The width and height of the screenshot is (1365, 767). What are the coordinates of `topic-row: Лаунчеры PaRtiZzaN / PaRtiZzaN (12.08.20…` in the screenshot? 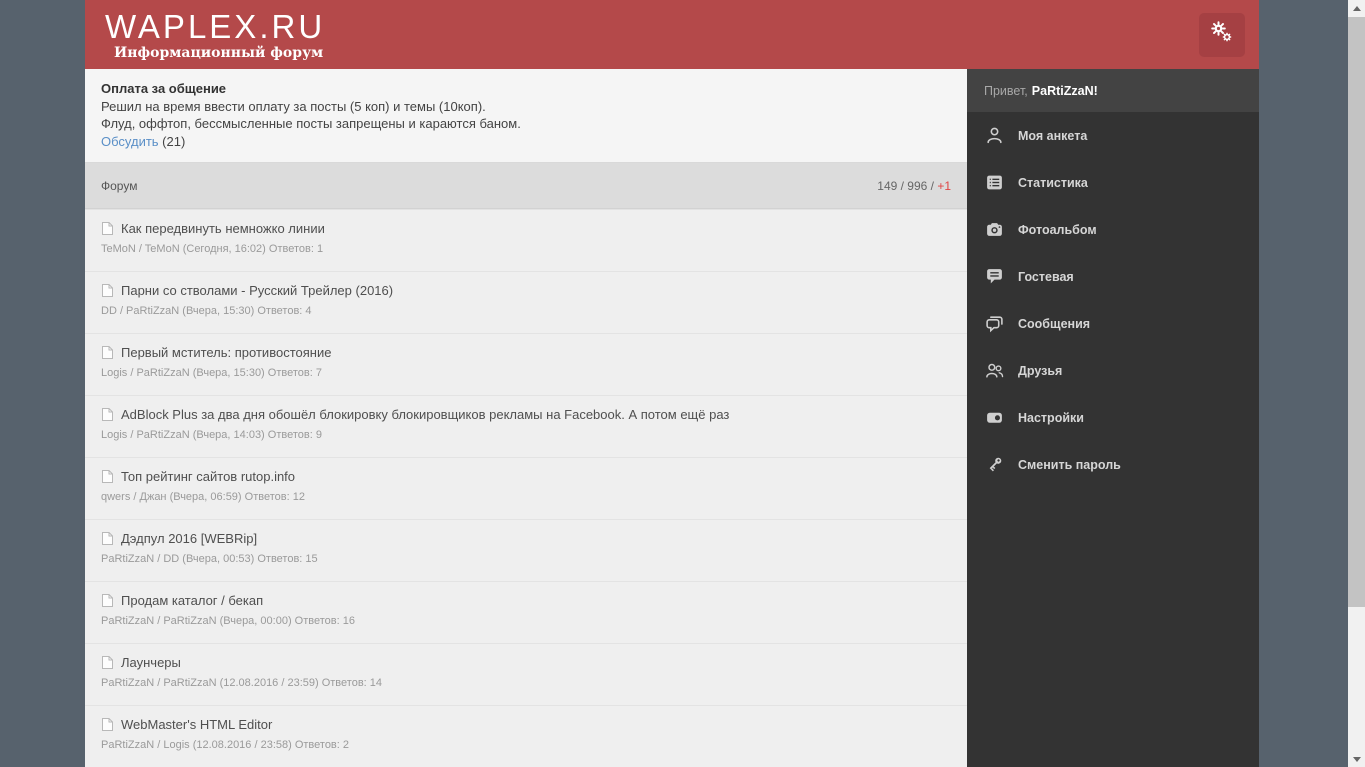 It's located at (526, 674).